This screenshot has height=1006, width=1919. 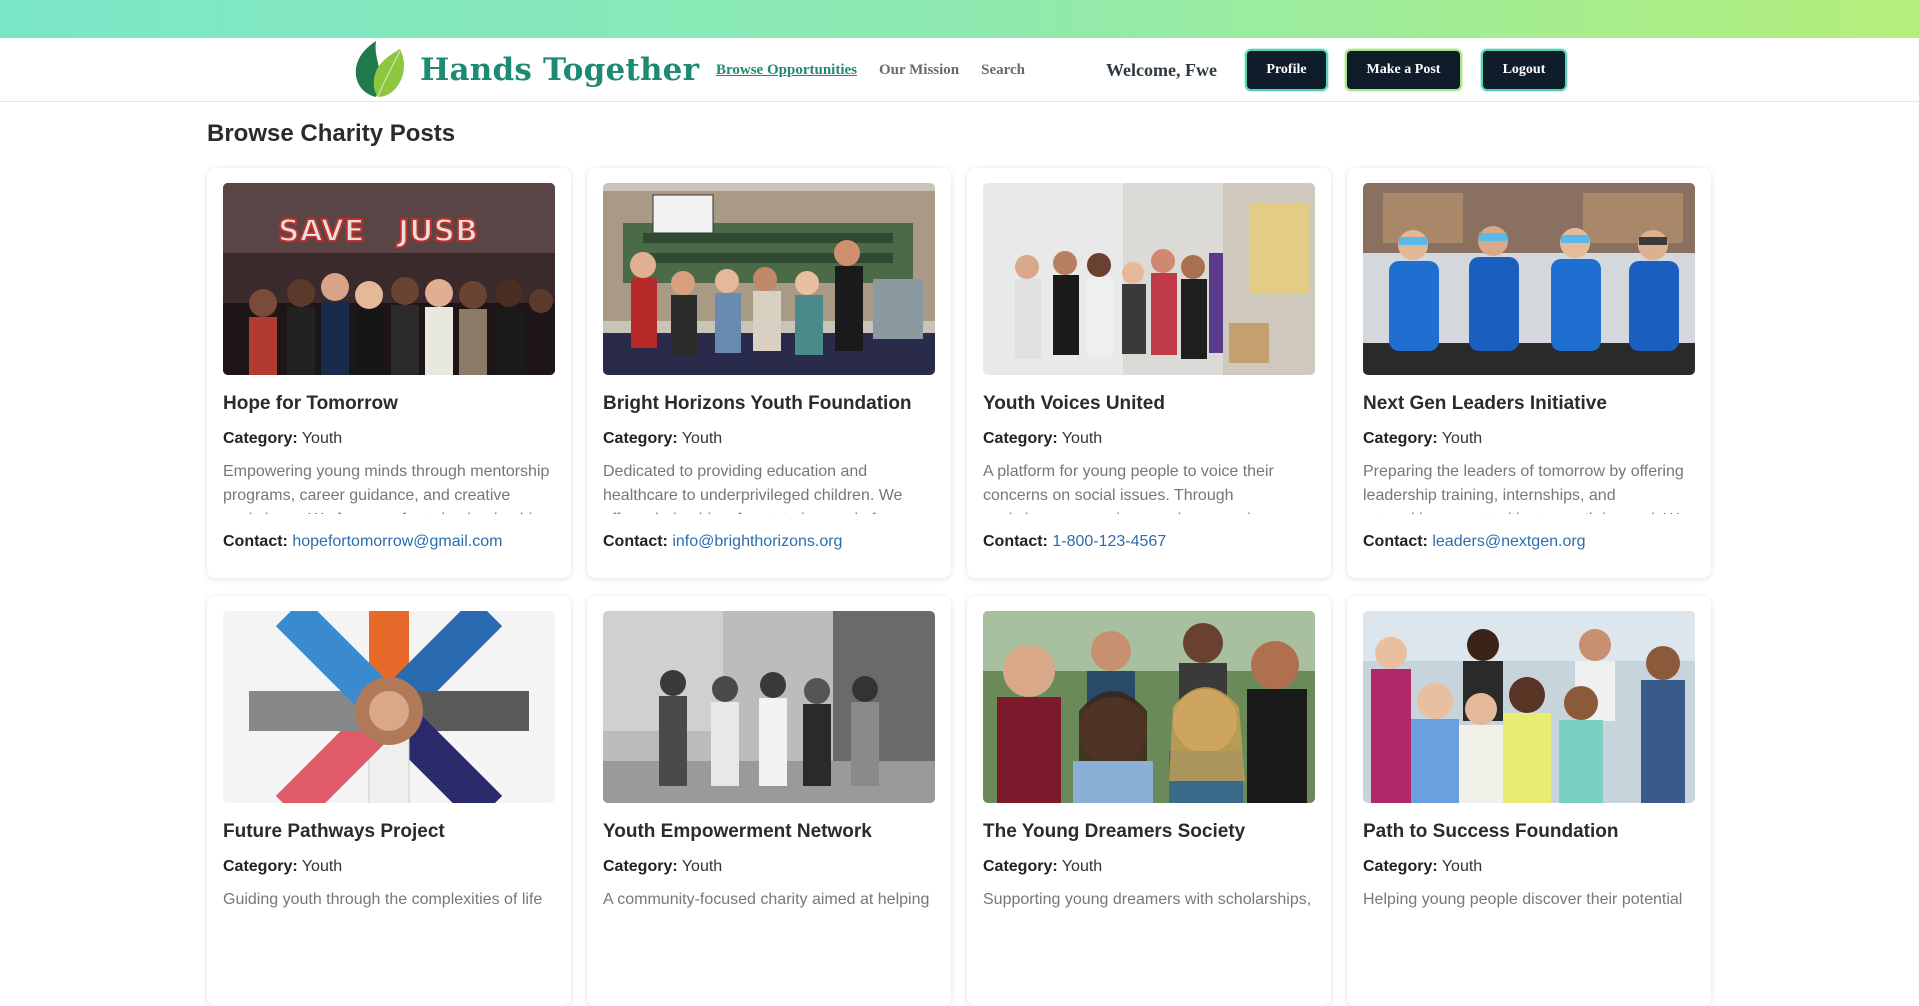 I want to click on contact-value: hopefortomorrow@gmail.com, so click(x=397, y=541).